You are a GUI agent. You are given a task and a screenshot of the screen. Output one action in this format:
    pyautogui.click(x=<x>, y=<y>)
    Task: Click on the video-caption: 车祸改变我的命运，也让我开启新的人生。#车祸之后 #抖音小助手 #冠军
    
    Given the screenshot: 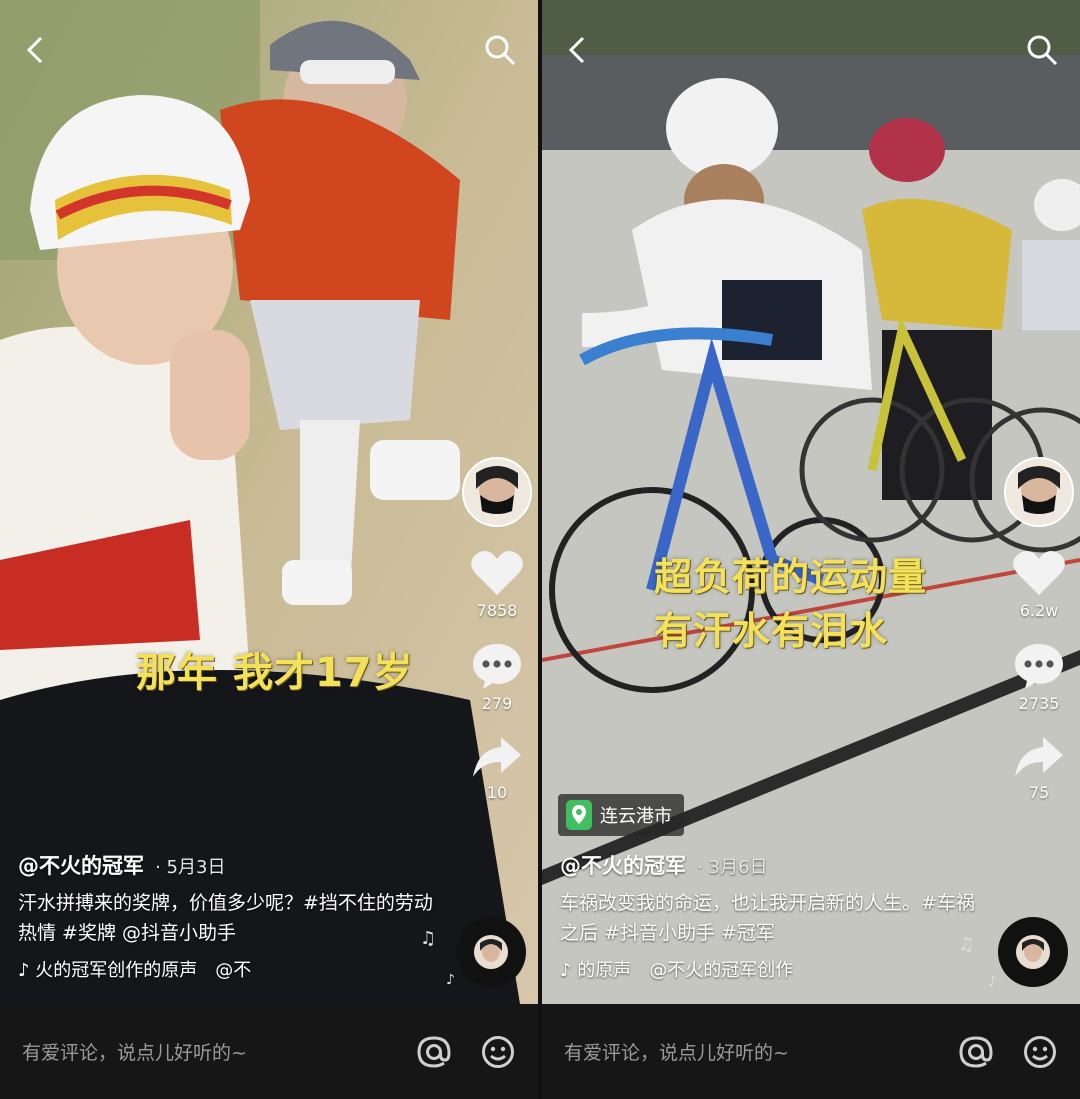 What is the action you would take?
    pyautogui.click(x=770, y=918)
    